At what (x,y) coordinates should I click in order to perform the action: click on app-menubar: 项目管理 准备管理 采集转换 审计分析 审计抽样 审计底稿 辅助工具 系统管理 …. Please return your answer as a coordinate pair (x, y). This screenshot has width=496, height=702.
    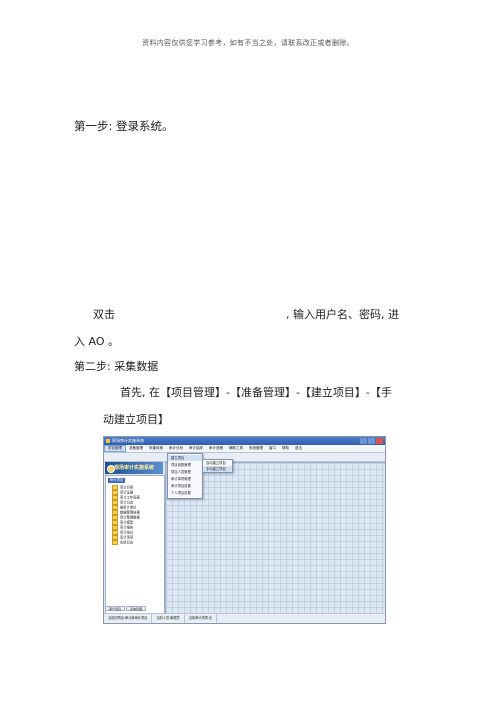
    Looking at the image, I should click on (244, 449).